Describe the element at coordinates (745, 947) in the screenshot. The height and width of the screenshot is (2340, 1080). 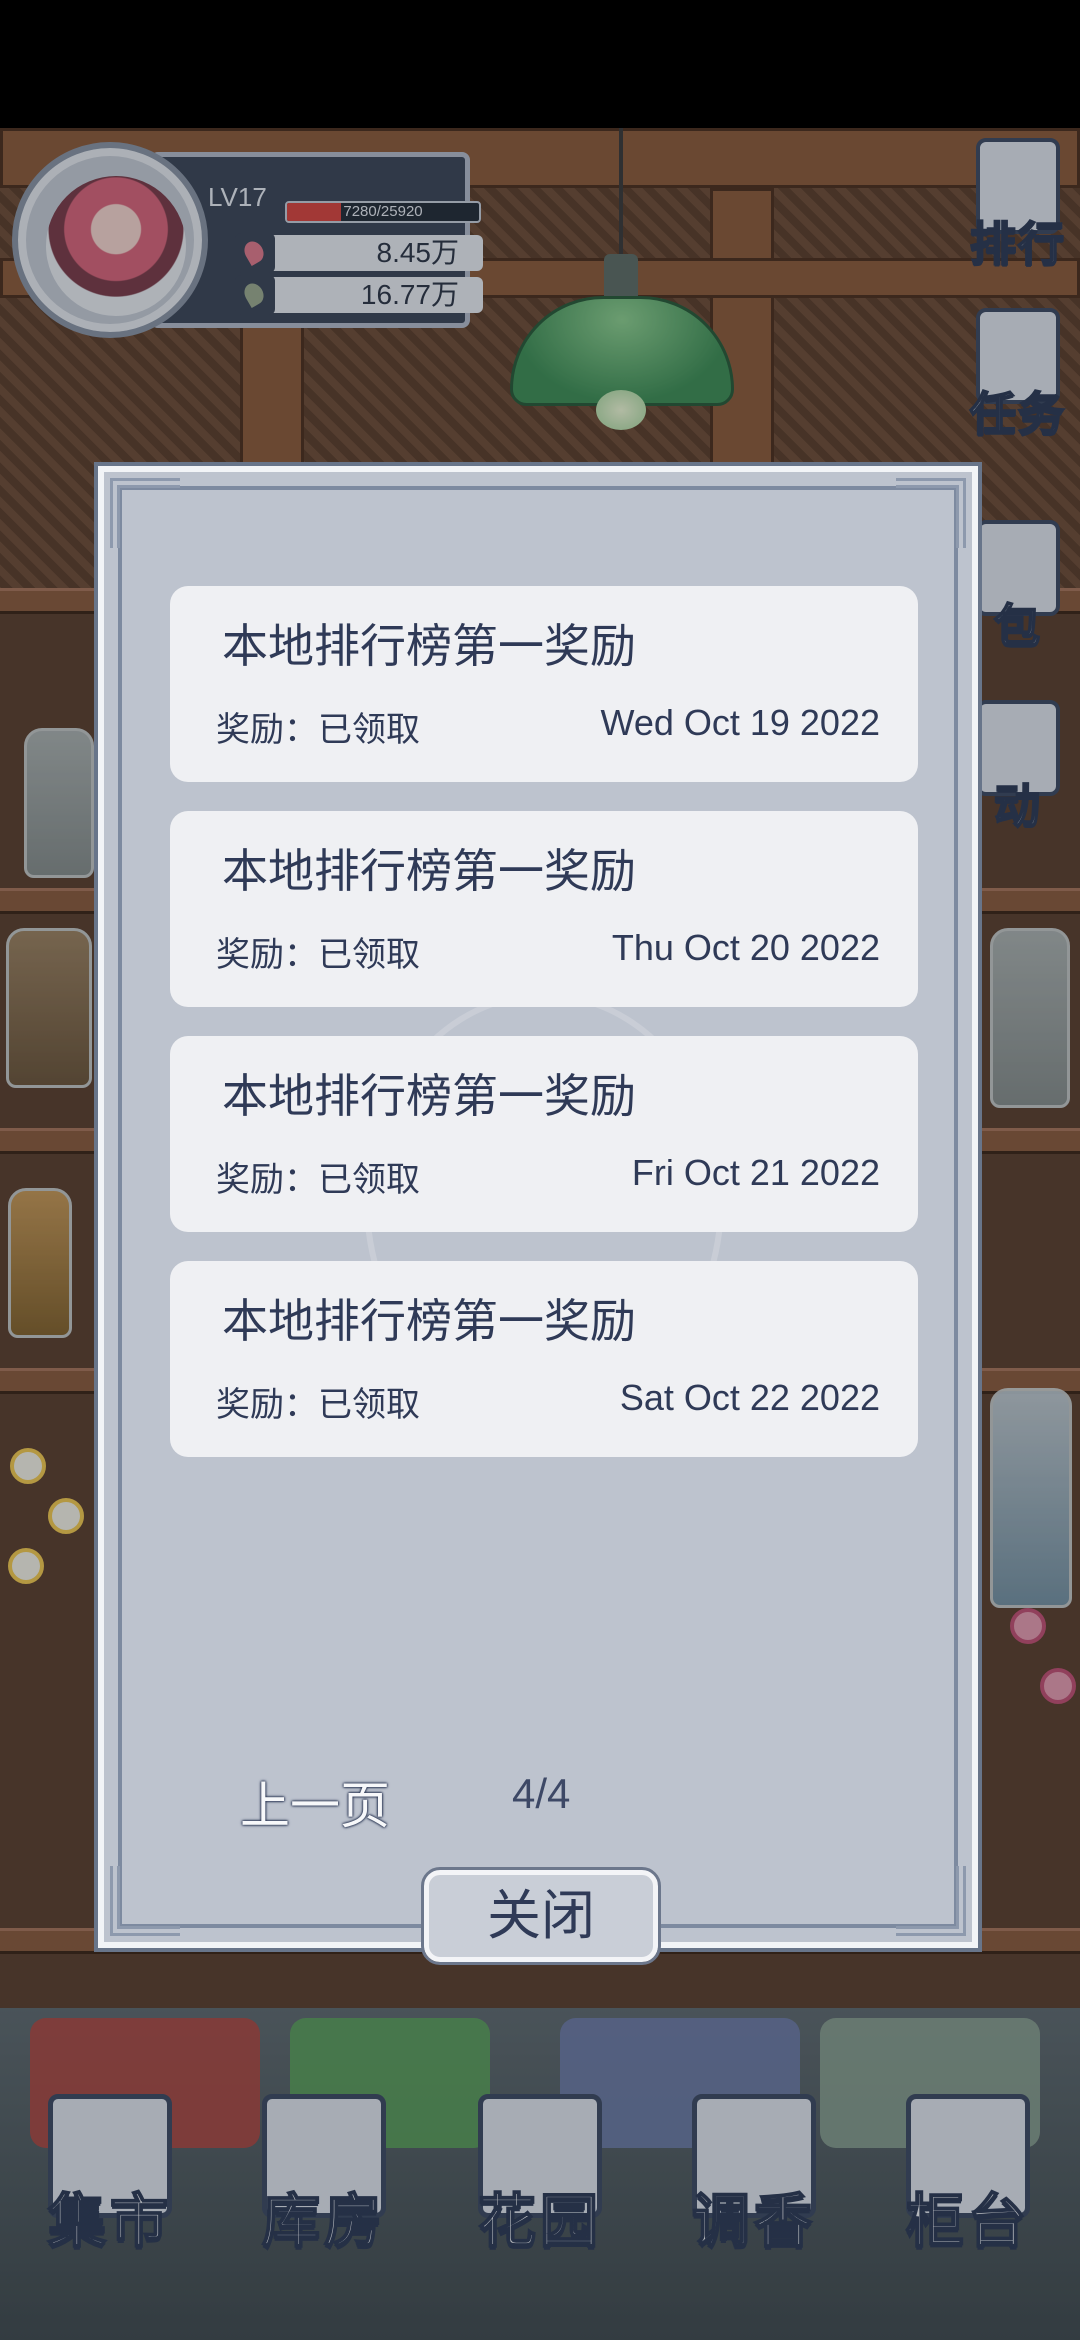
I see `reward-date: Thu Oct 20 2022` at that location.